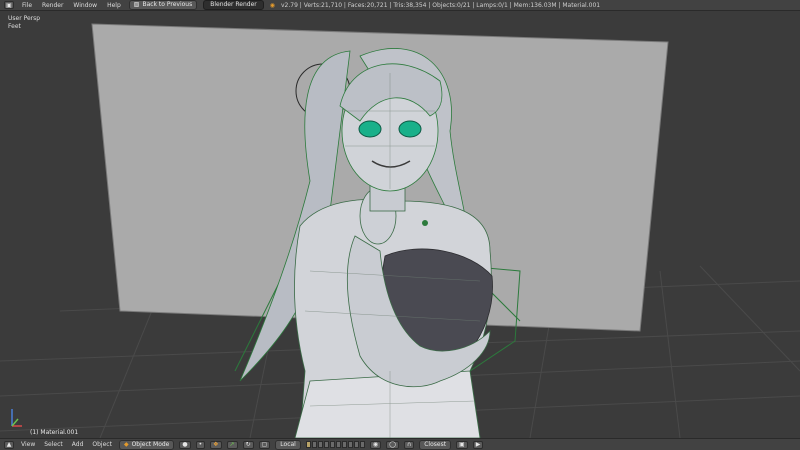  Describe the element at coordinates (126, 444) in the screenshot. I see `object-mode-icon: ◆` at that location.